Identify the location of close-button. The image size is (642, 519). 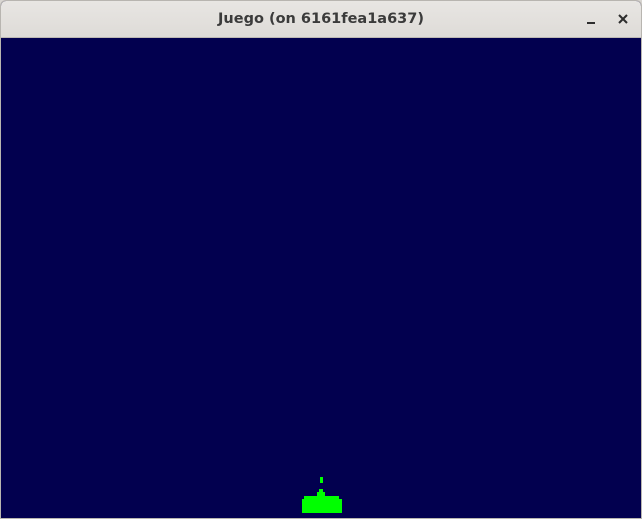
(623, 19).